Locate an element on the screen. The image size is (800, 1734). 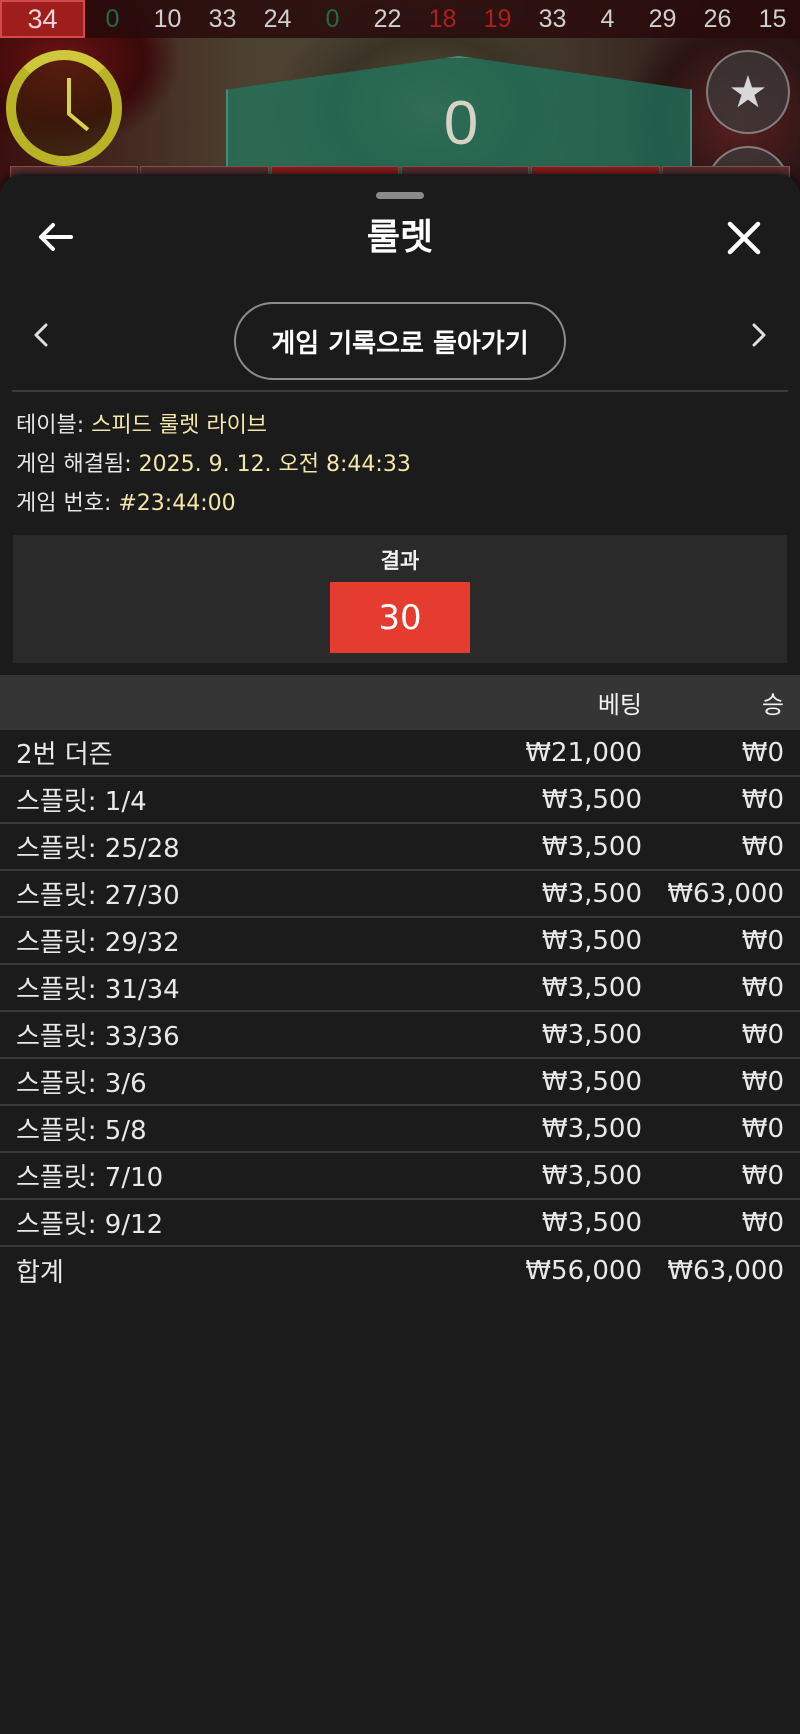
table-value: 스피드 룰렛 라이브 is located at coordinates (179, 425).